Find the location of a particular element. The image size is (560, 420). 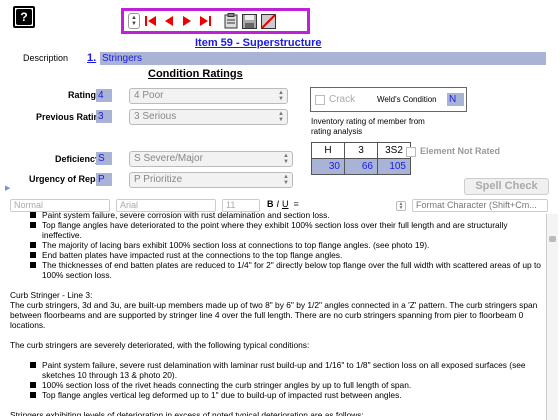

last-record-button is located at coordinates (205, 21).